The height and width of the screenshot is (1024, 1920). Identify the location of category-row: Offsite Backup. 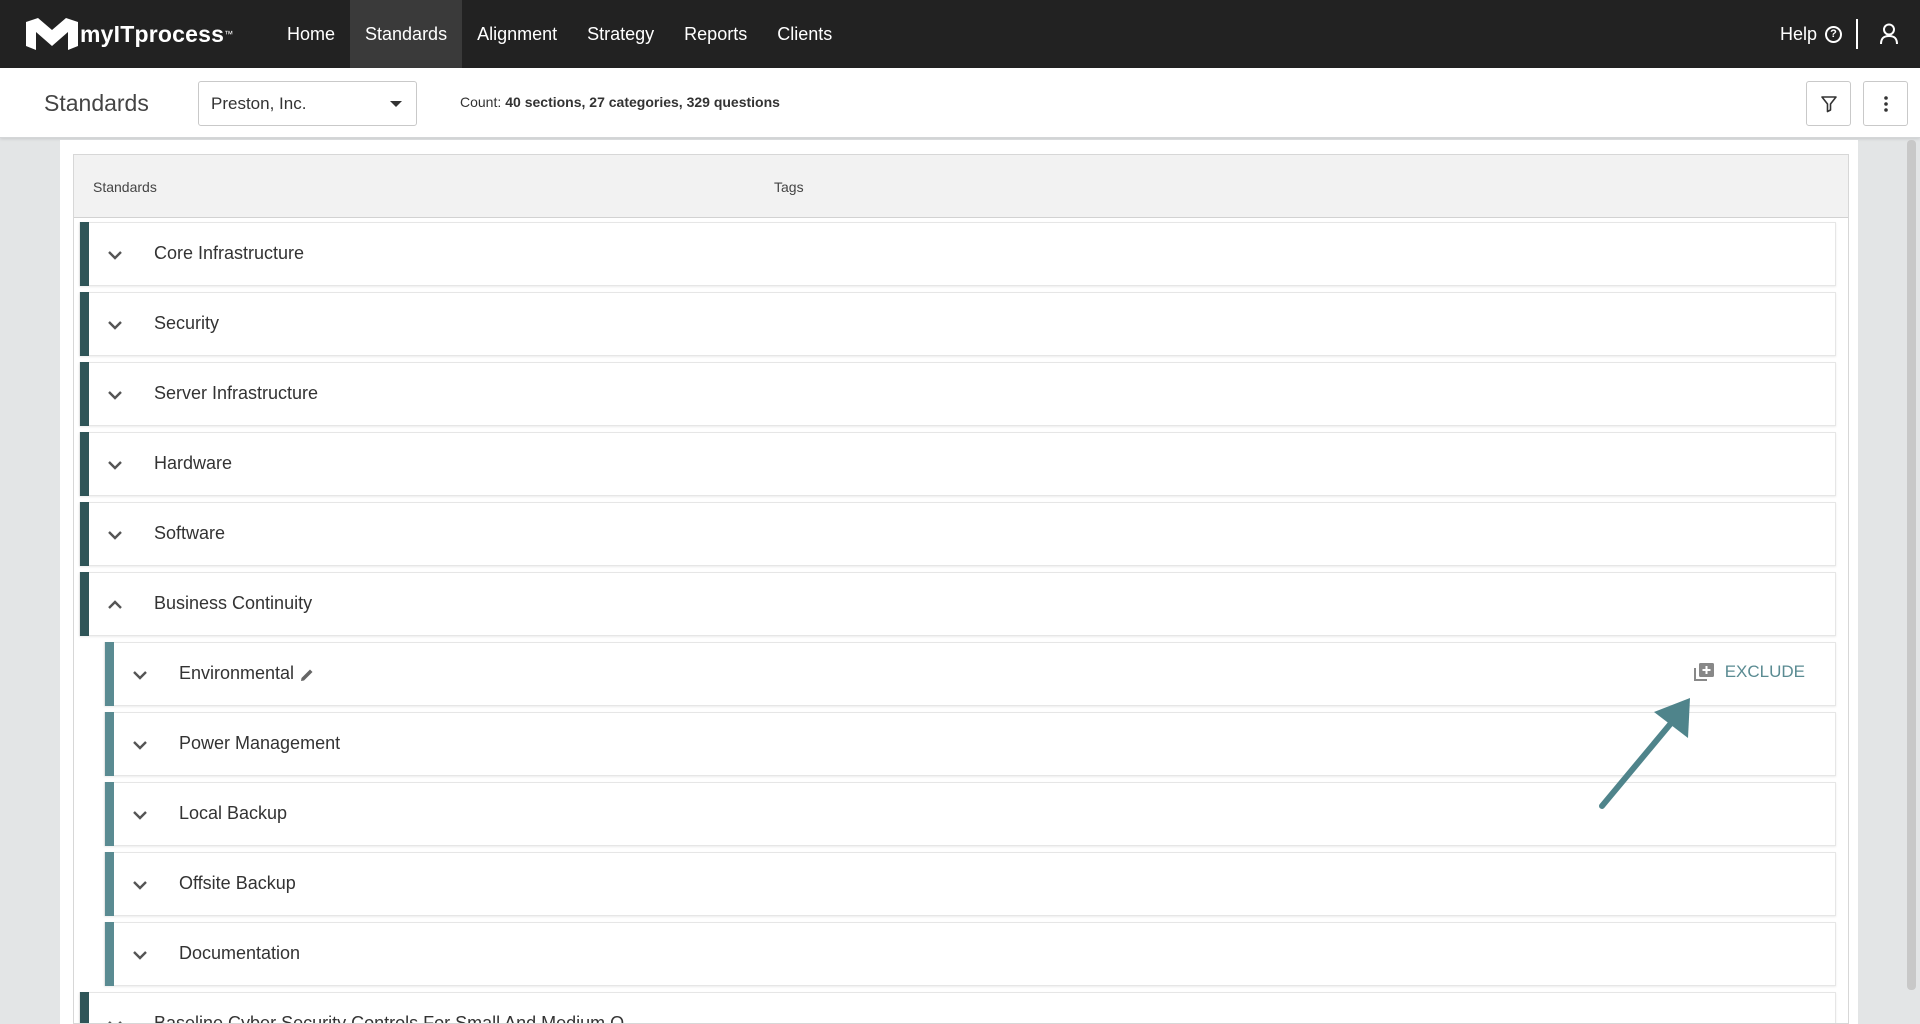
(970, 884).